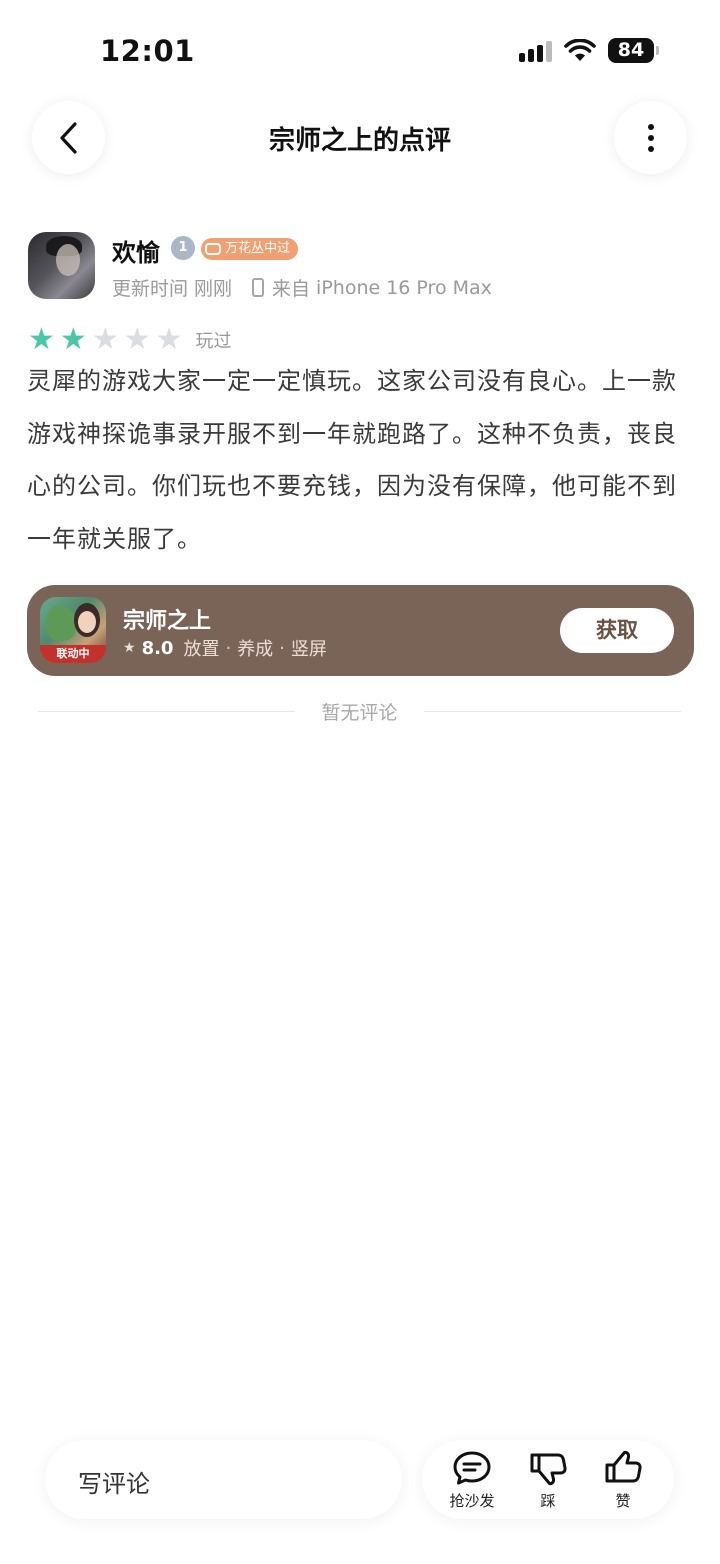  Describe the element at coordinates (623, 1466) in the screenshot. I see `thumbs-up-icon` at that location.